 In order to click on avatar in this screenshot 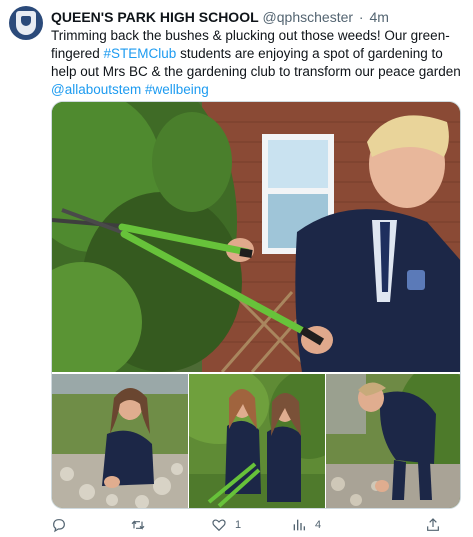, I will do `click(26, 23)`.